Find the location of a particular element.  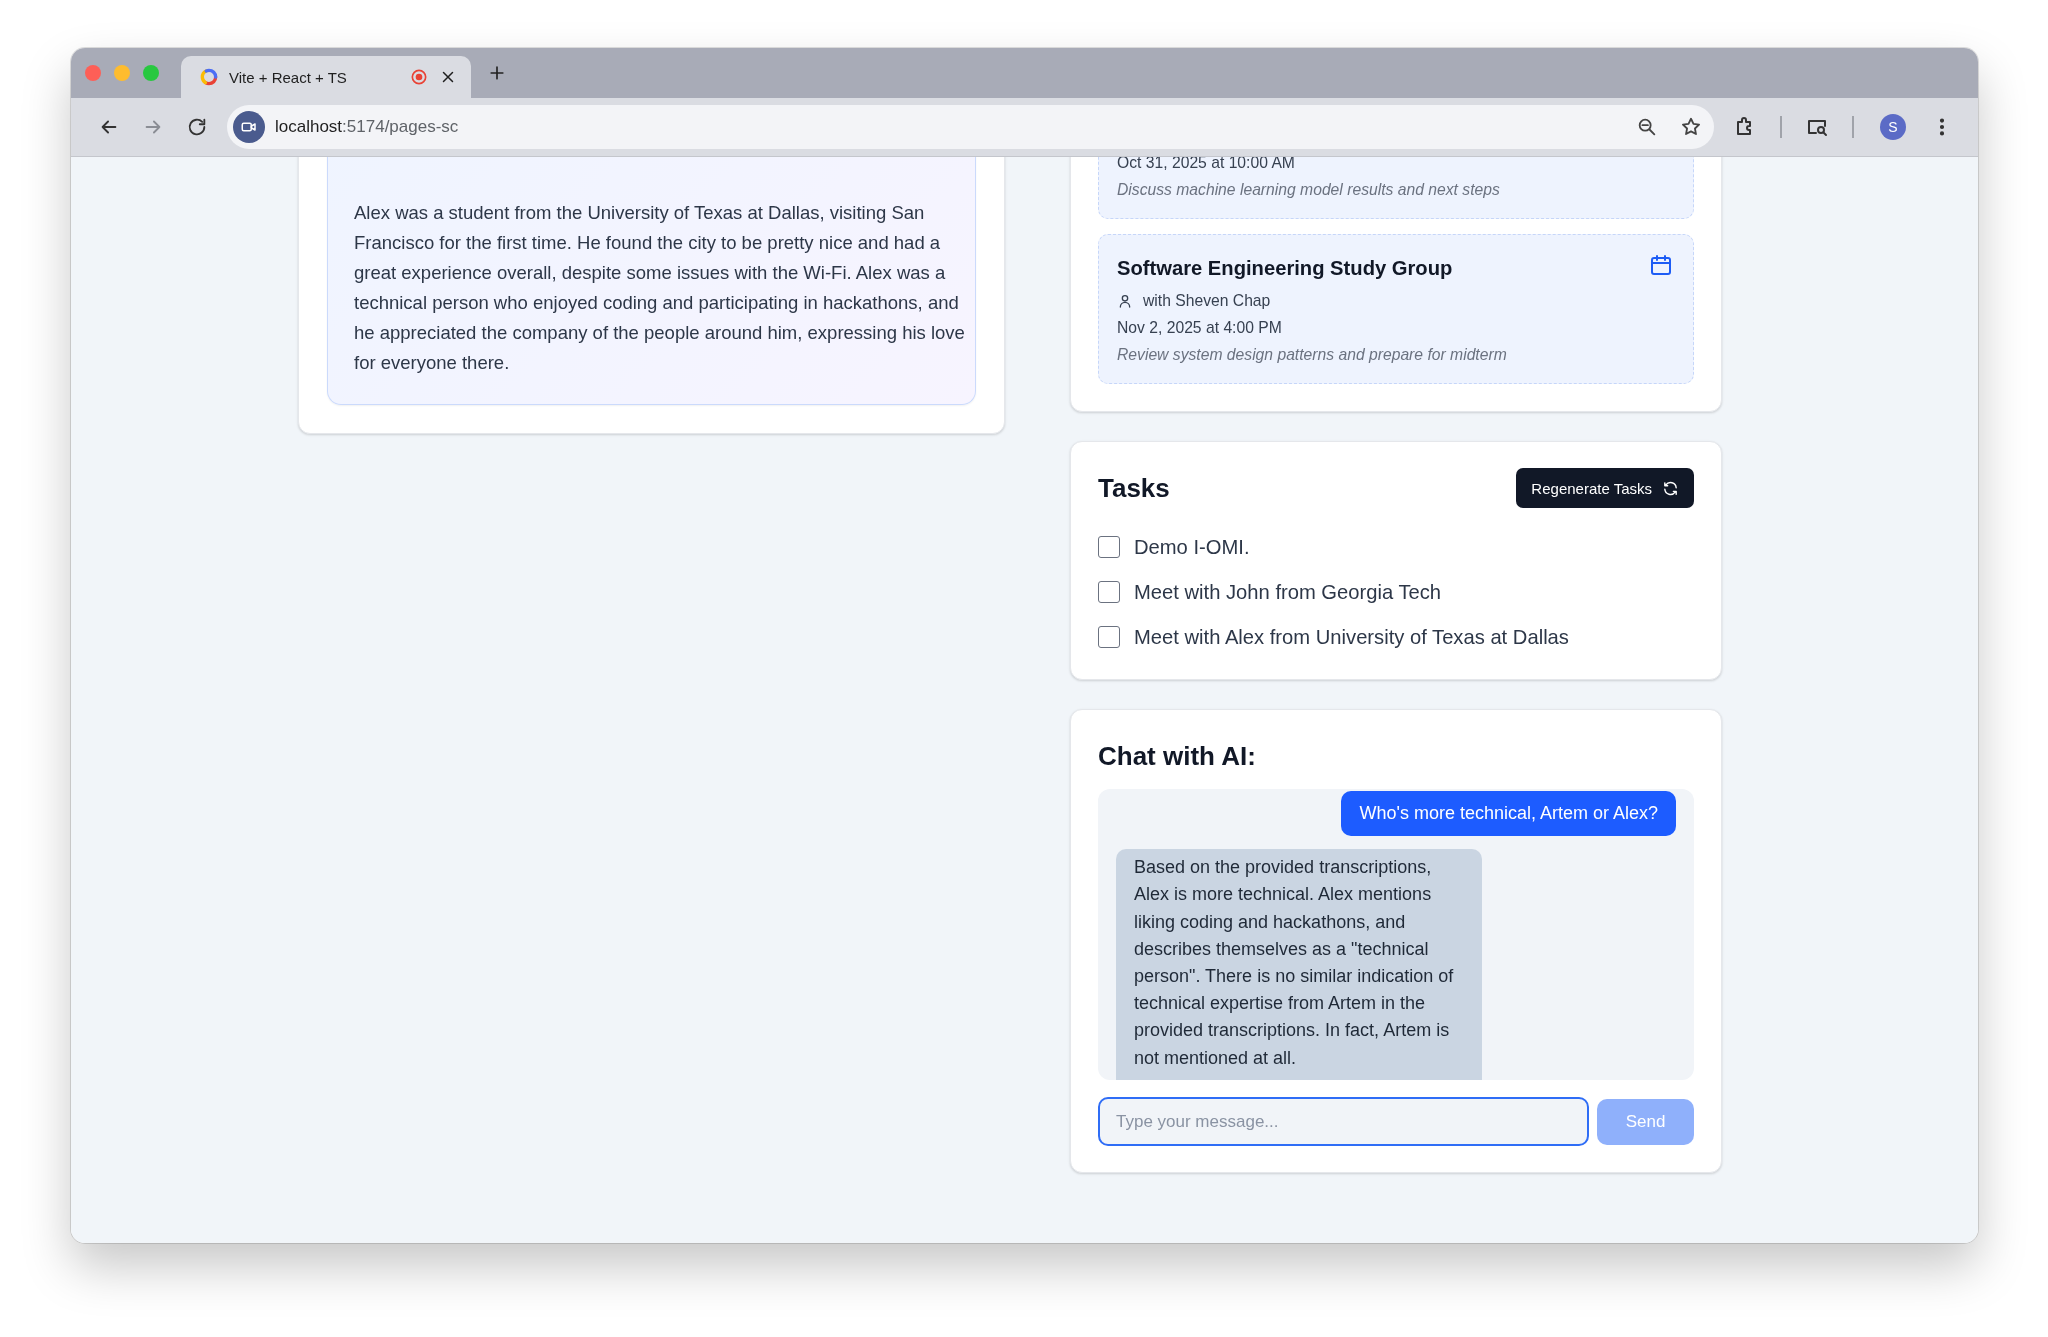

meeting-item: Oct 31, 2025 at 10:00 AM Discuss machine learning model results and next steps is located at coordinates (1396, 188).